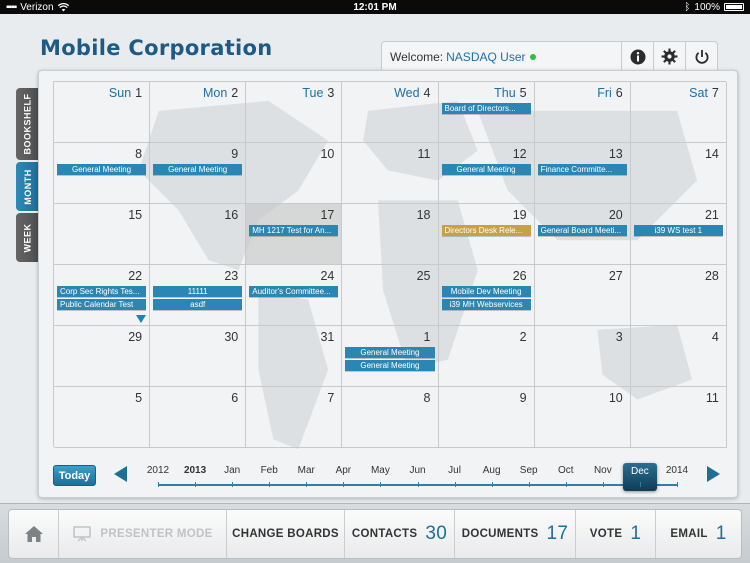 The height and width of the screenshot is (563, 750). What do you see at coordinates (198, 112) in the screenshot?
I see `calendar-day-cell: Mon 2` at bounding box center [198, 112].